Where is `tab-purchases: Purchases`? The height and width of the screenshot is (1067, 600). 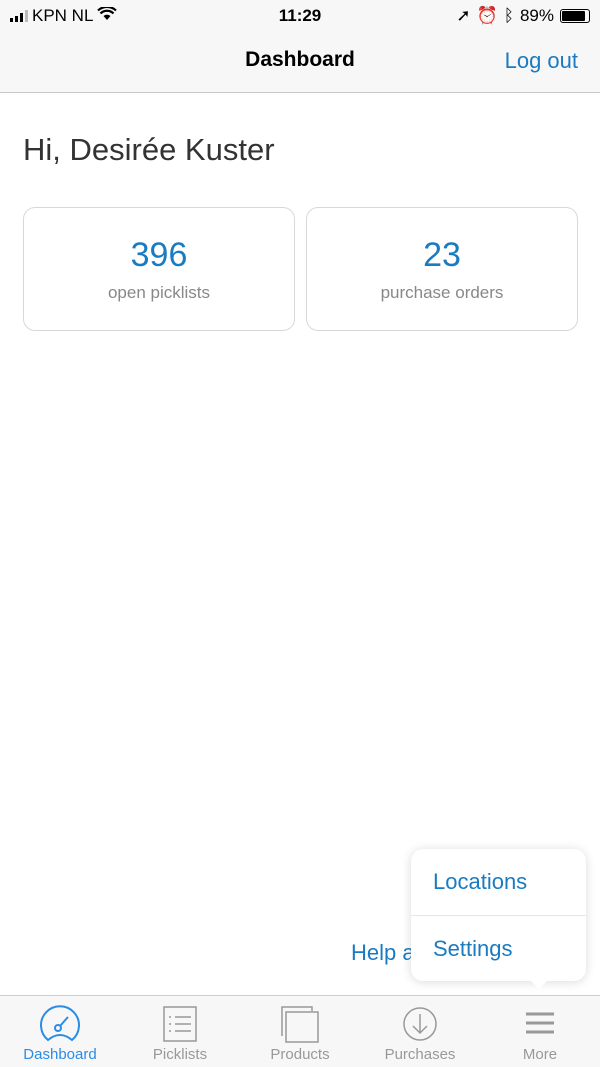 tab-purchases: Purchases is located at coordinates (420, 1031).